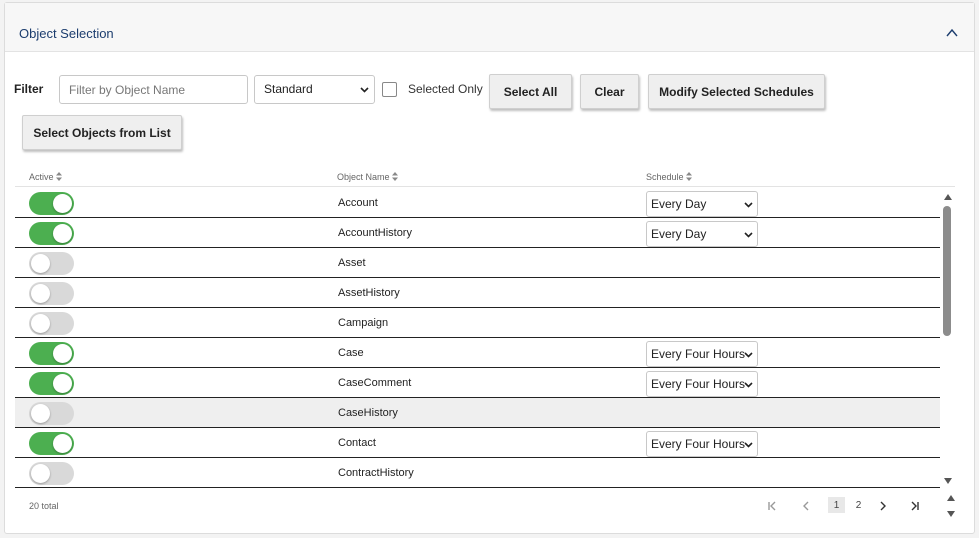 This screenshot has height=538, width=979. I want to click on table-row: AssetHistory, so click(477, 293).